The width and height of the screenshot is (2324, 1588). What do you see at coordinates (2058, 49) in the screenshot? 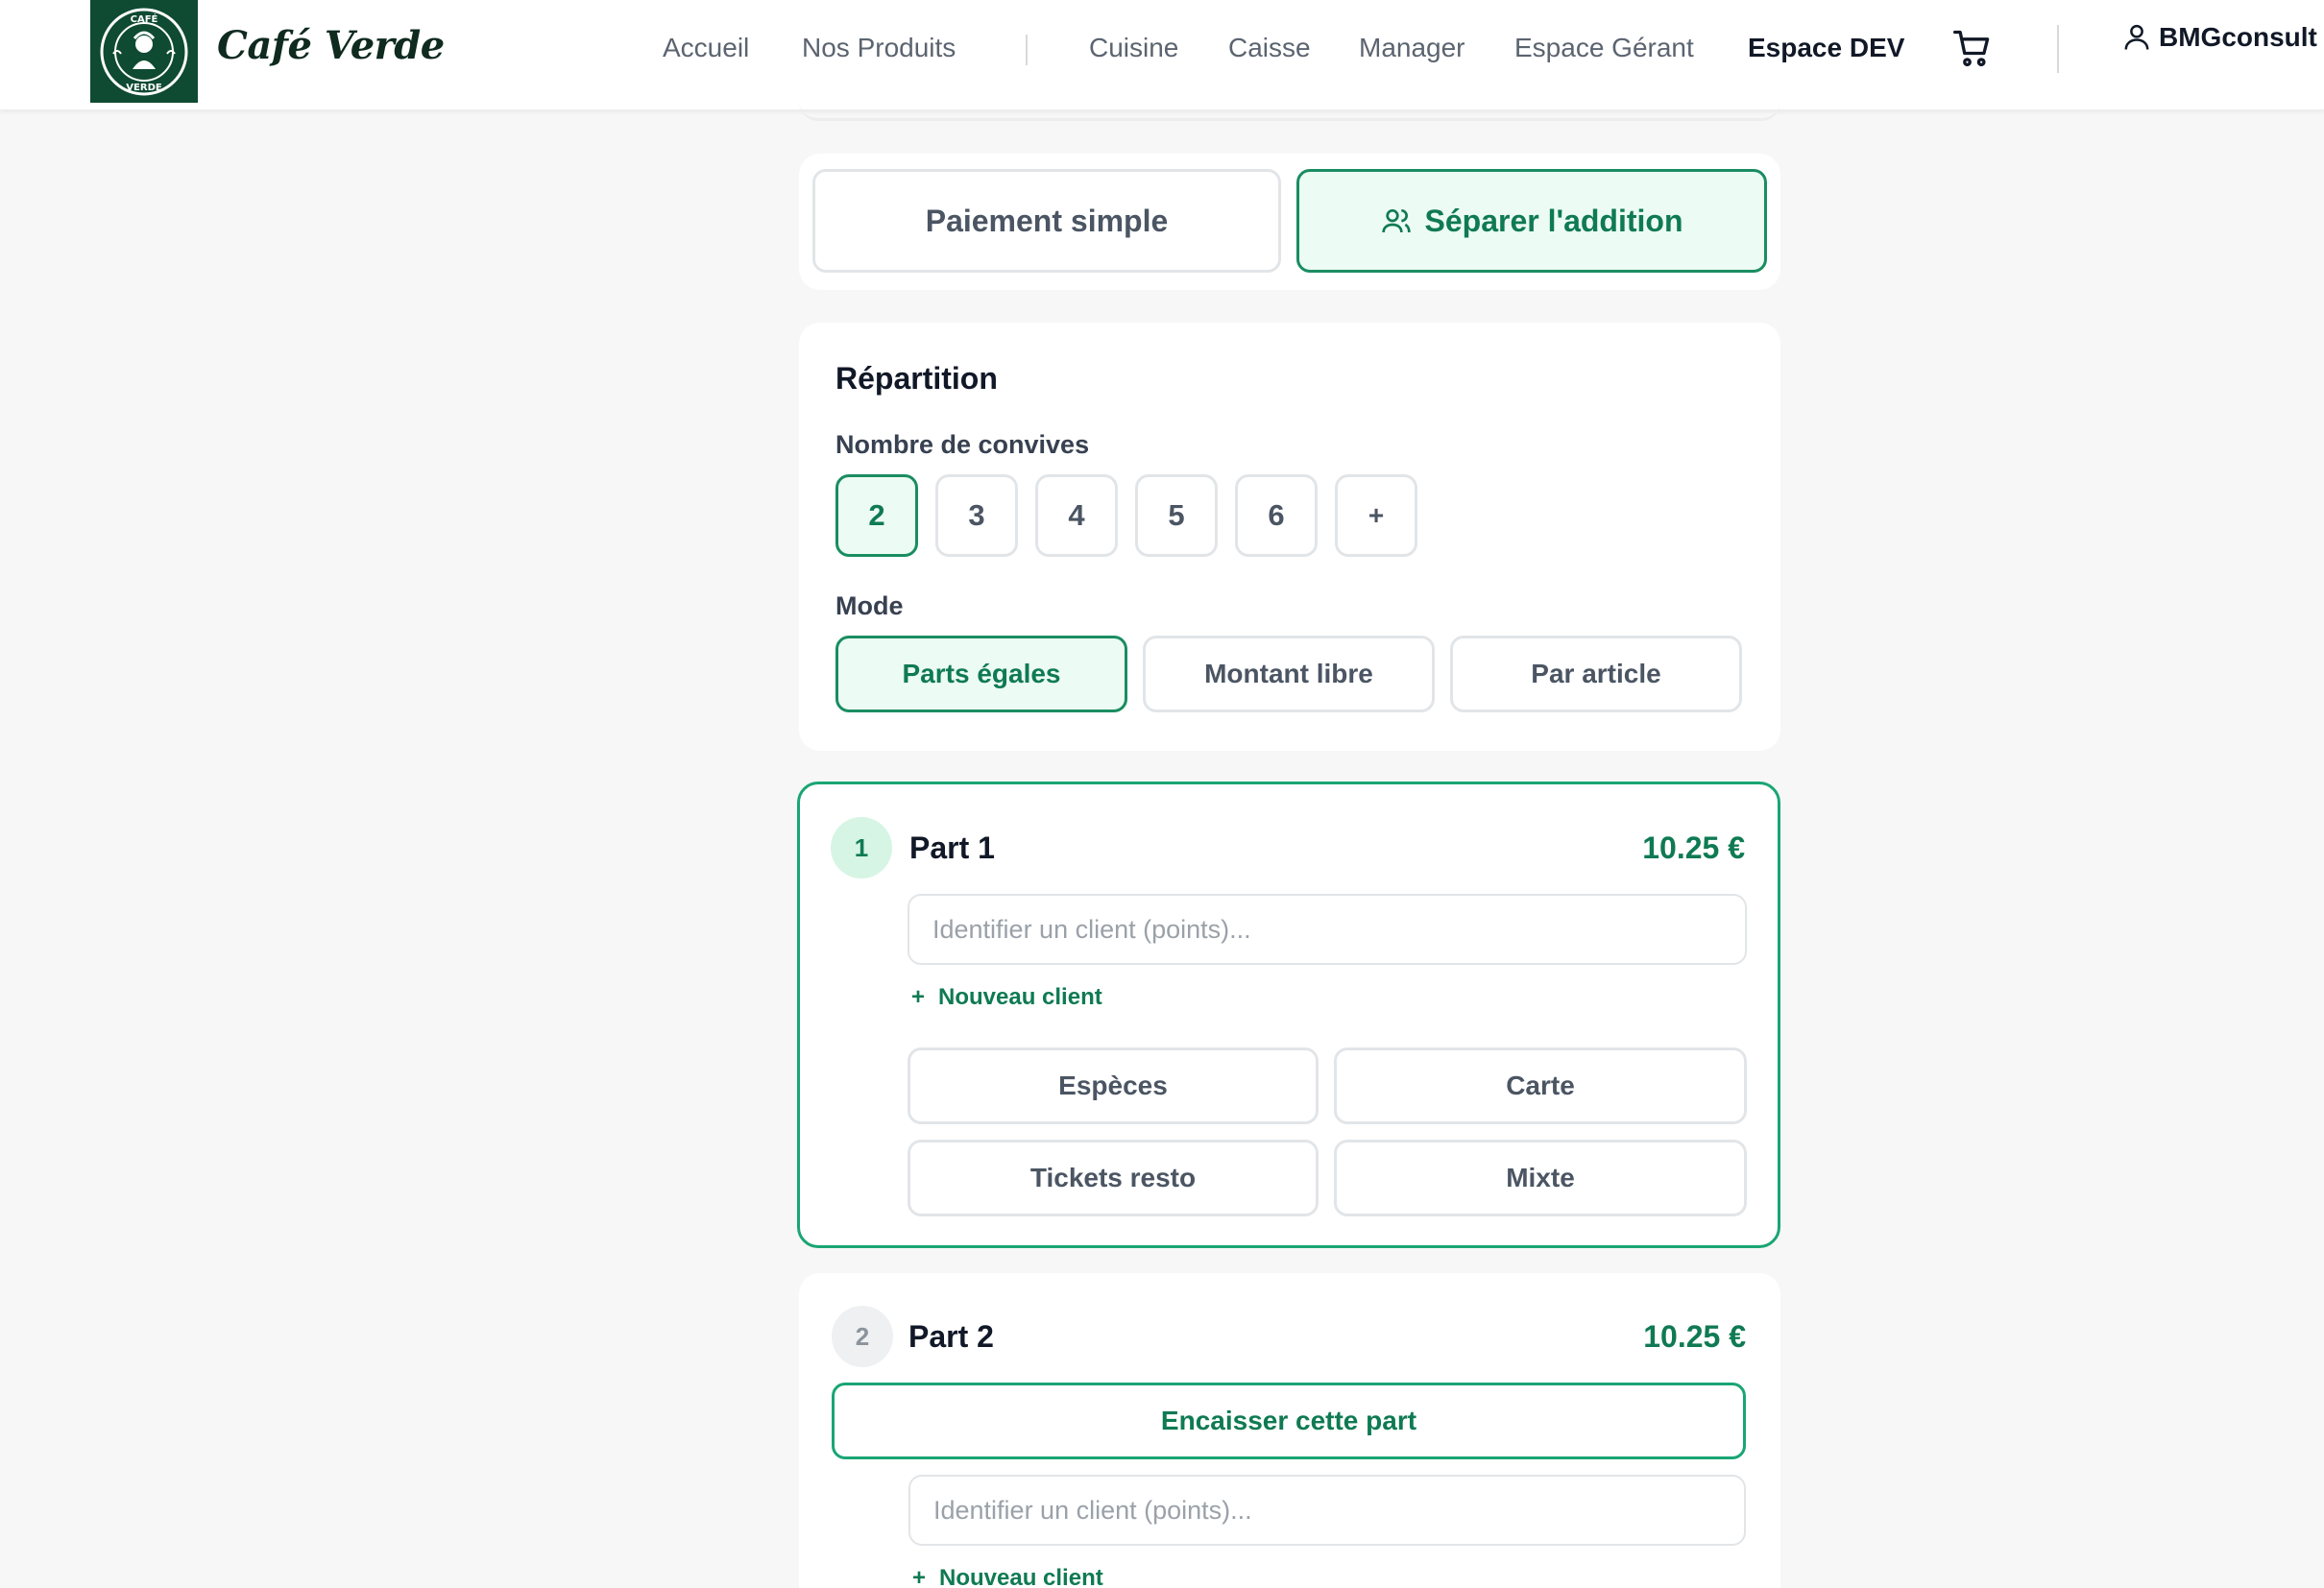
I see `header-divider` at bounding box center [2058, 49].